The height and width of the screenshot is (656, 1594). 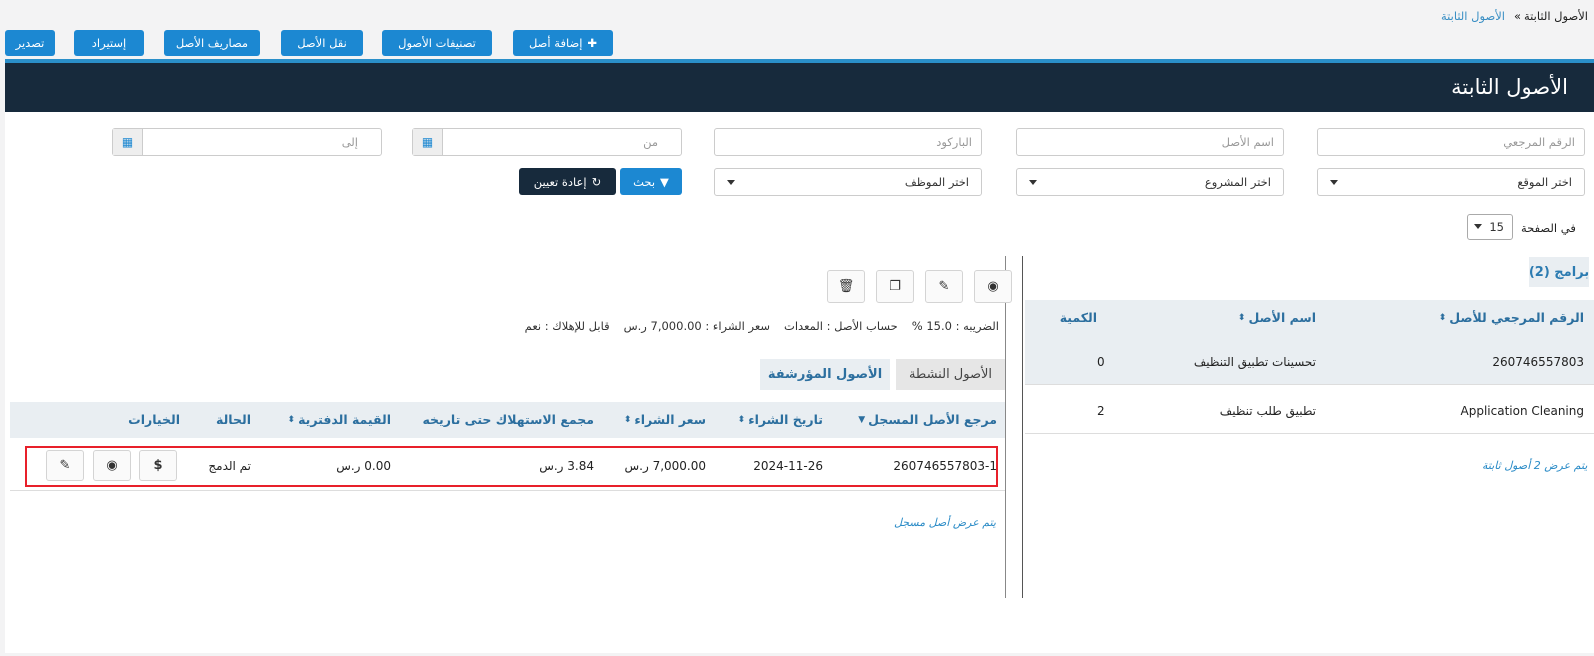 I want to click on breadcrumb-current-link: الأصول الثابتة, so click(x=1473, y=16).